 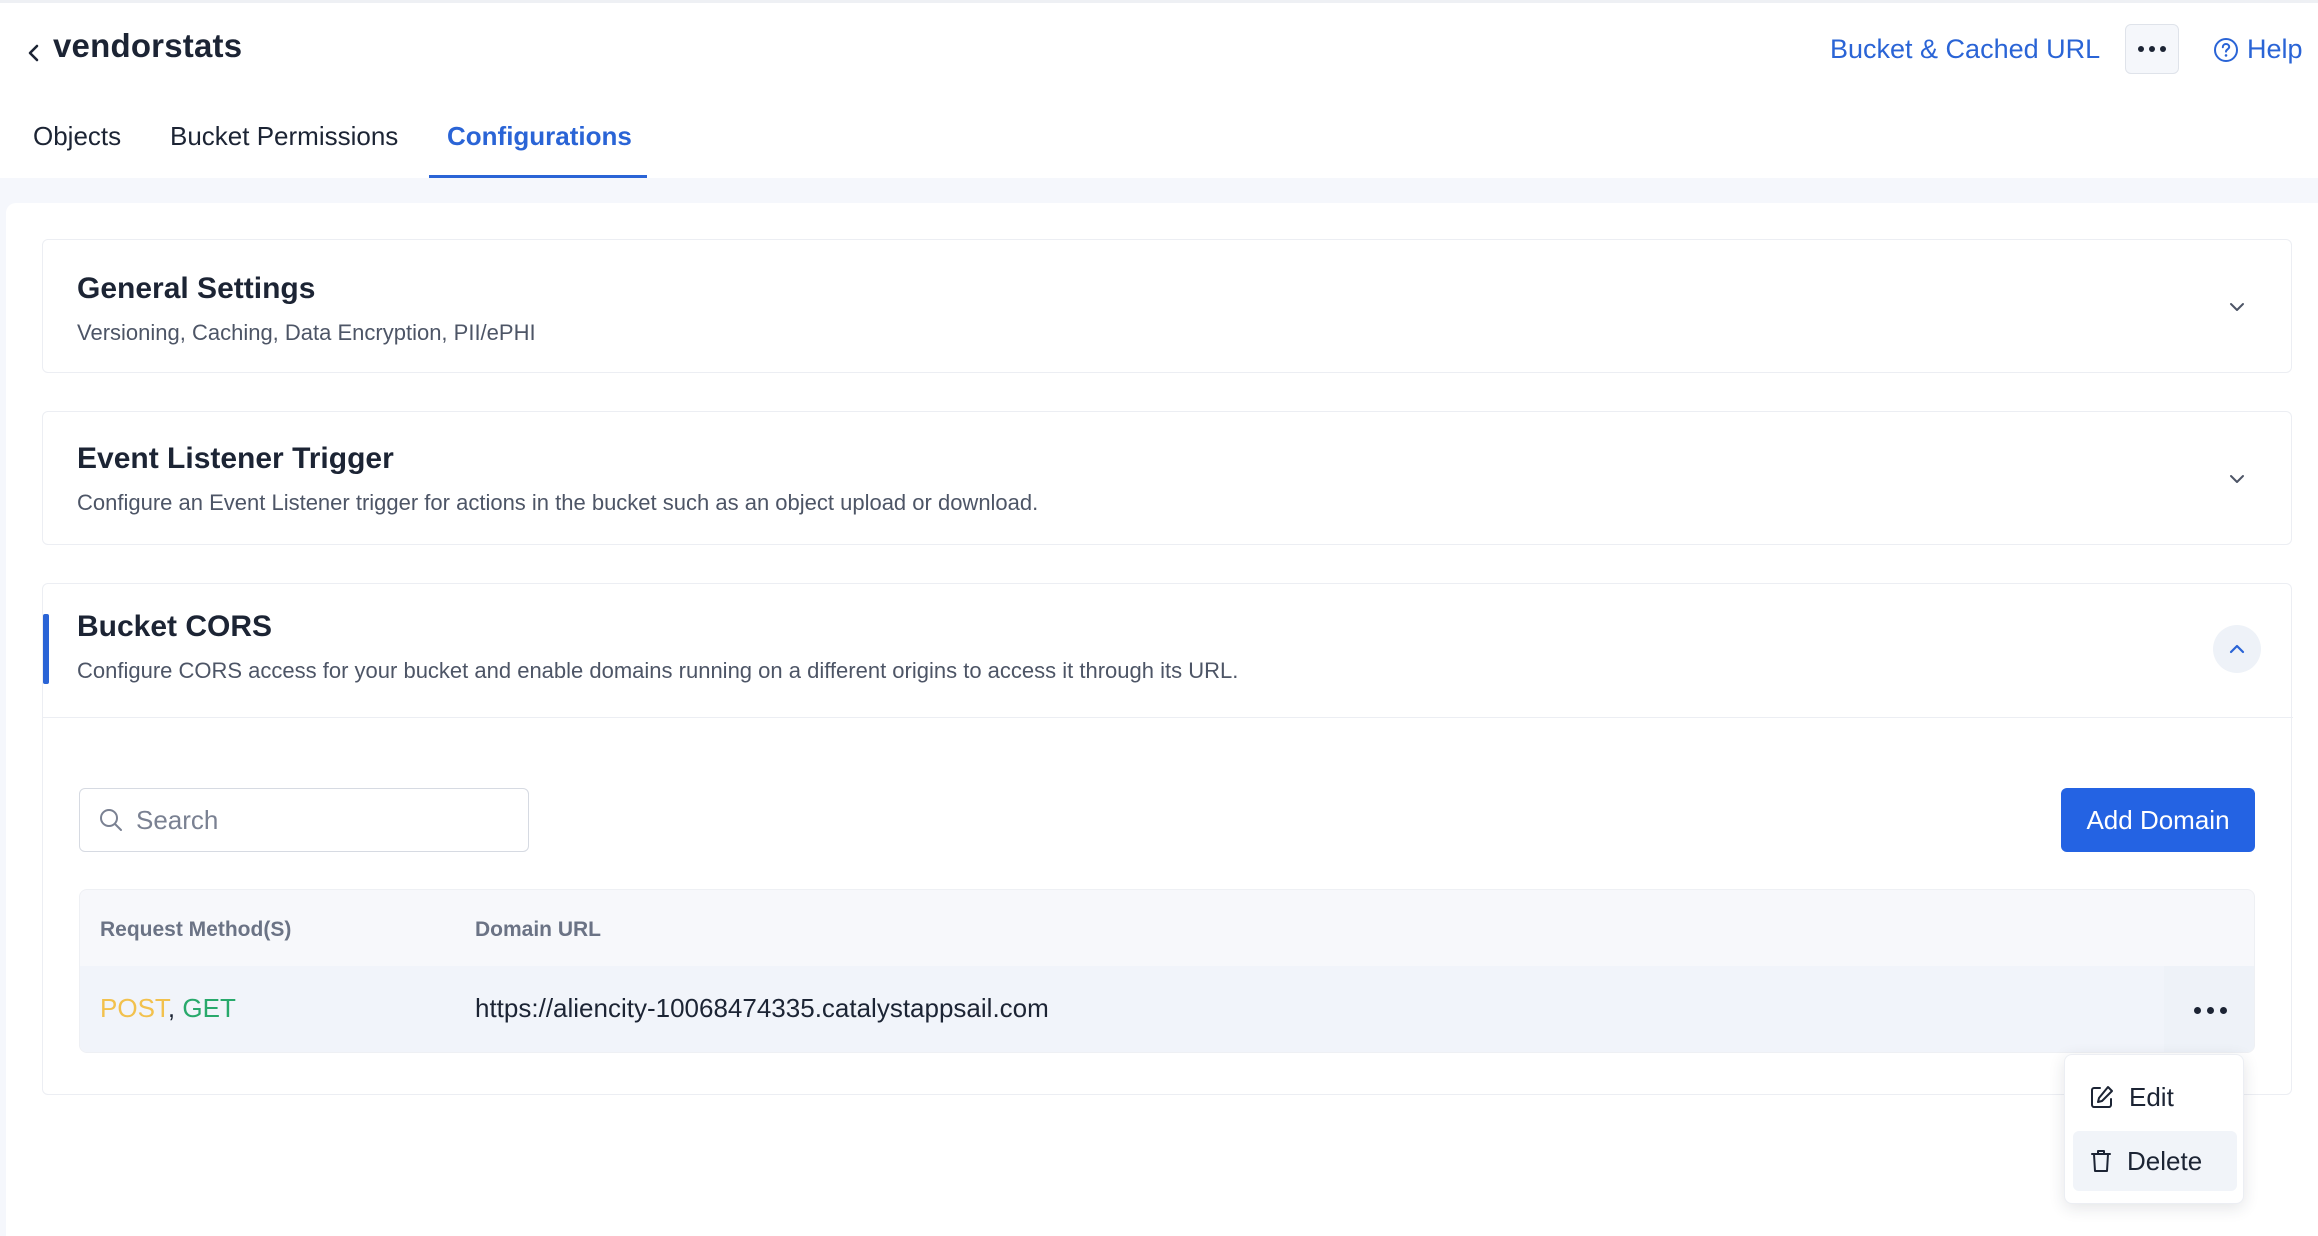 I want to click on collapse-bucket-cors-button, so click(x=2237, y=649).